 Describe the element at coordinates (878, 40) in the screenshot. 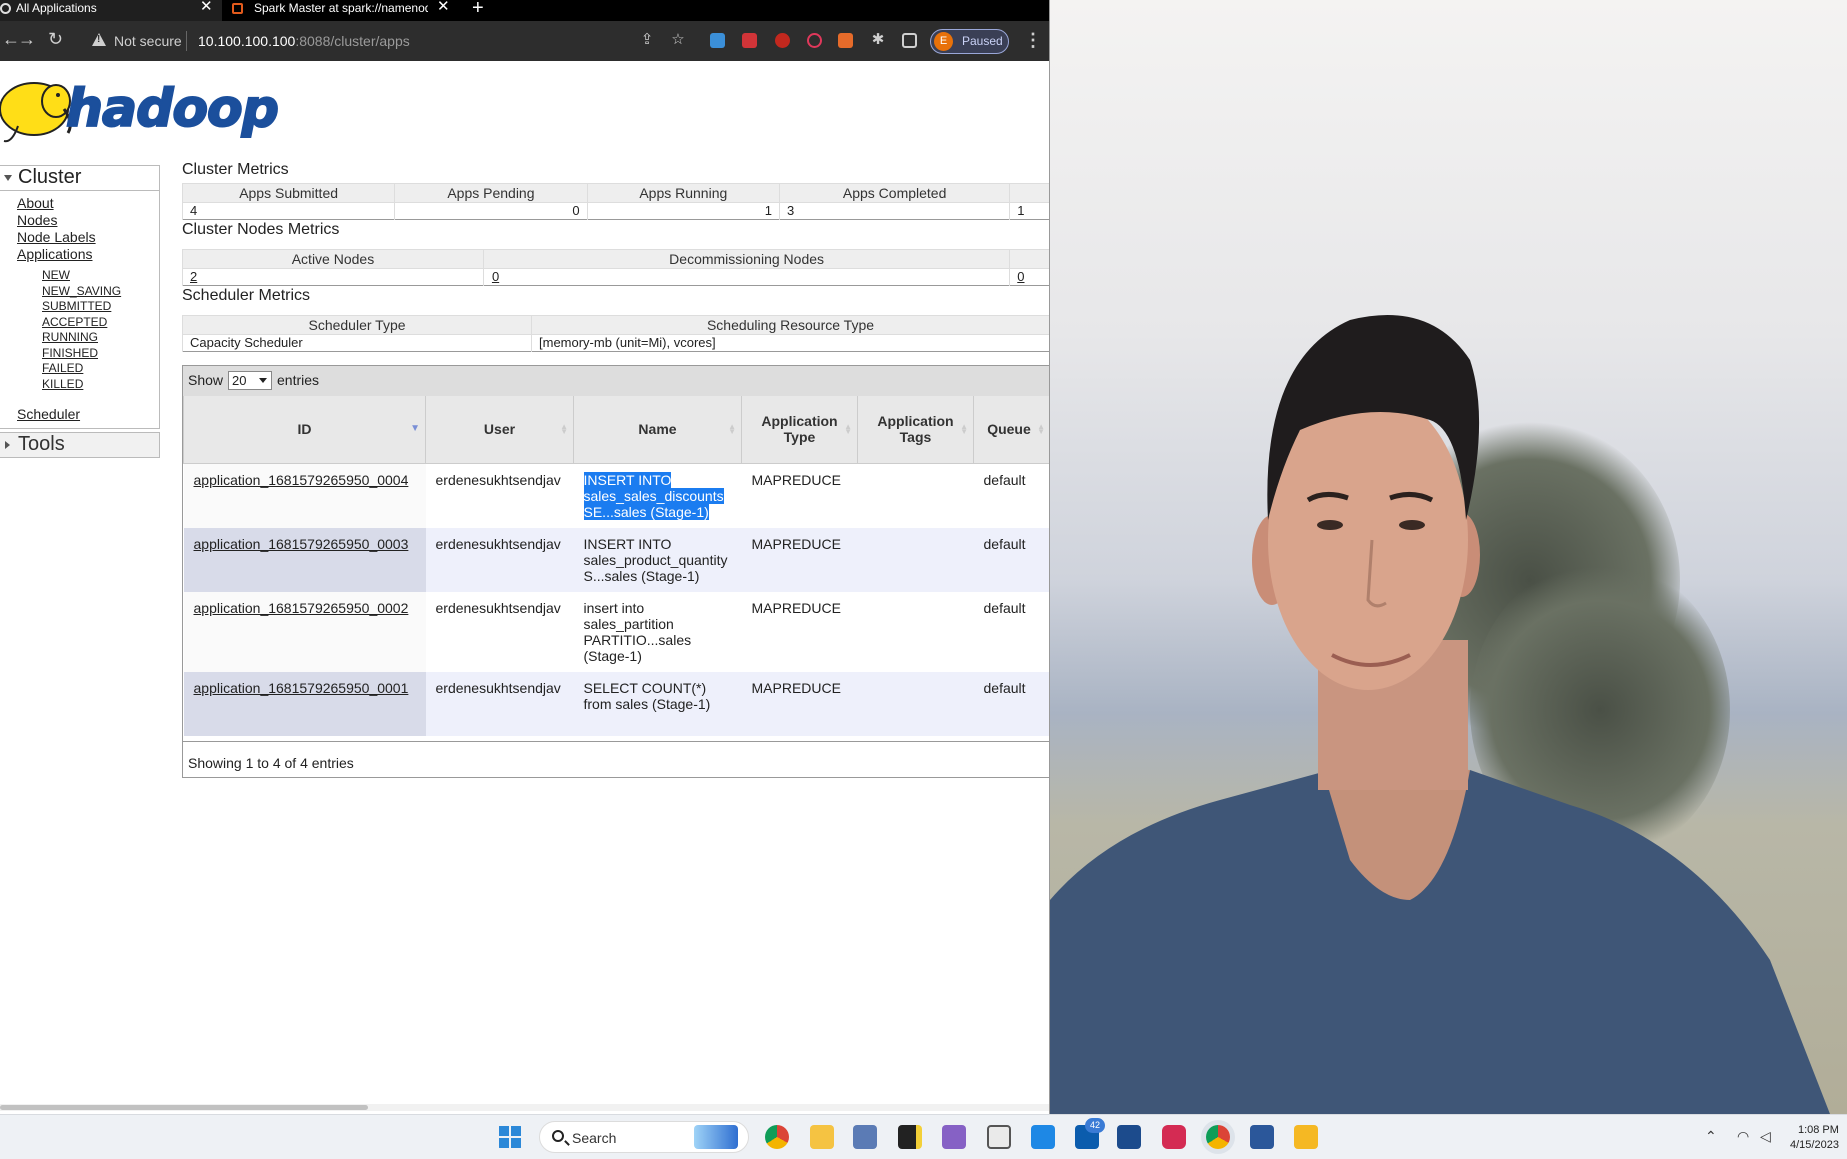

I see `puzzle-extensions-icon: ✱` at that location.